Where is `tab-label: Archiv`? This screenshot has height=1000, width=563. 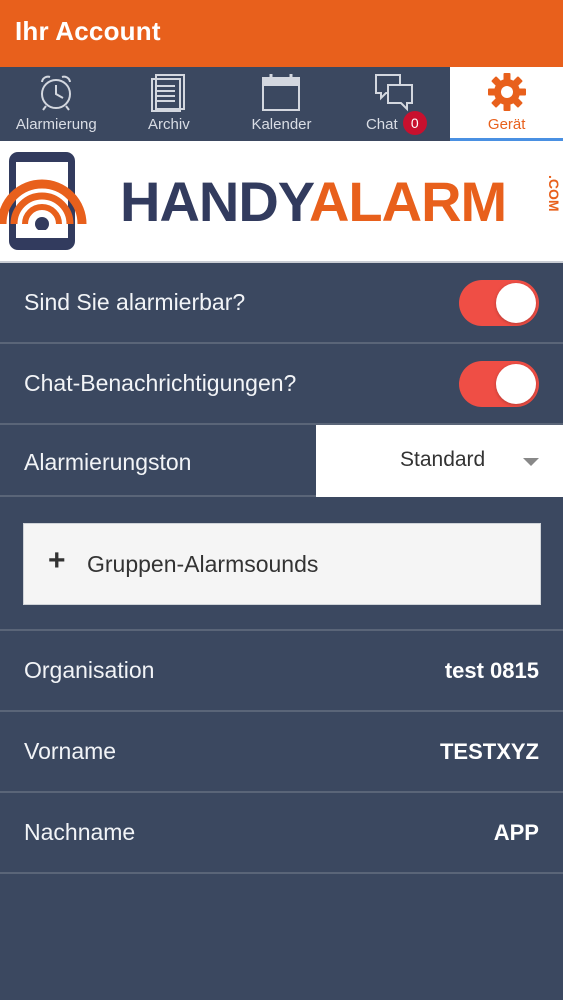 tab-label: Archiv is located at coordinates (169, 124).